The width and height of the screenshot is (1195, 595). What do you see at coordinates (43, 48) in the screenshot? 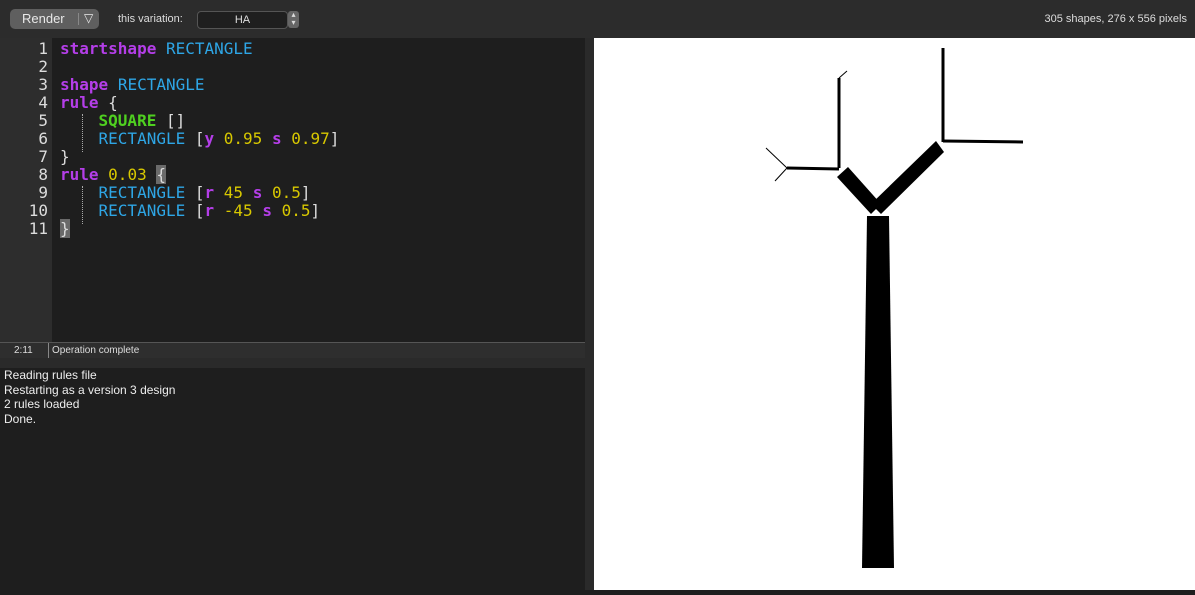
I see `line-number: 1` at bounding box center [43, 48].